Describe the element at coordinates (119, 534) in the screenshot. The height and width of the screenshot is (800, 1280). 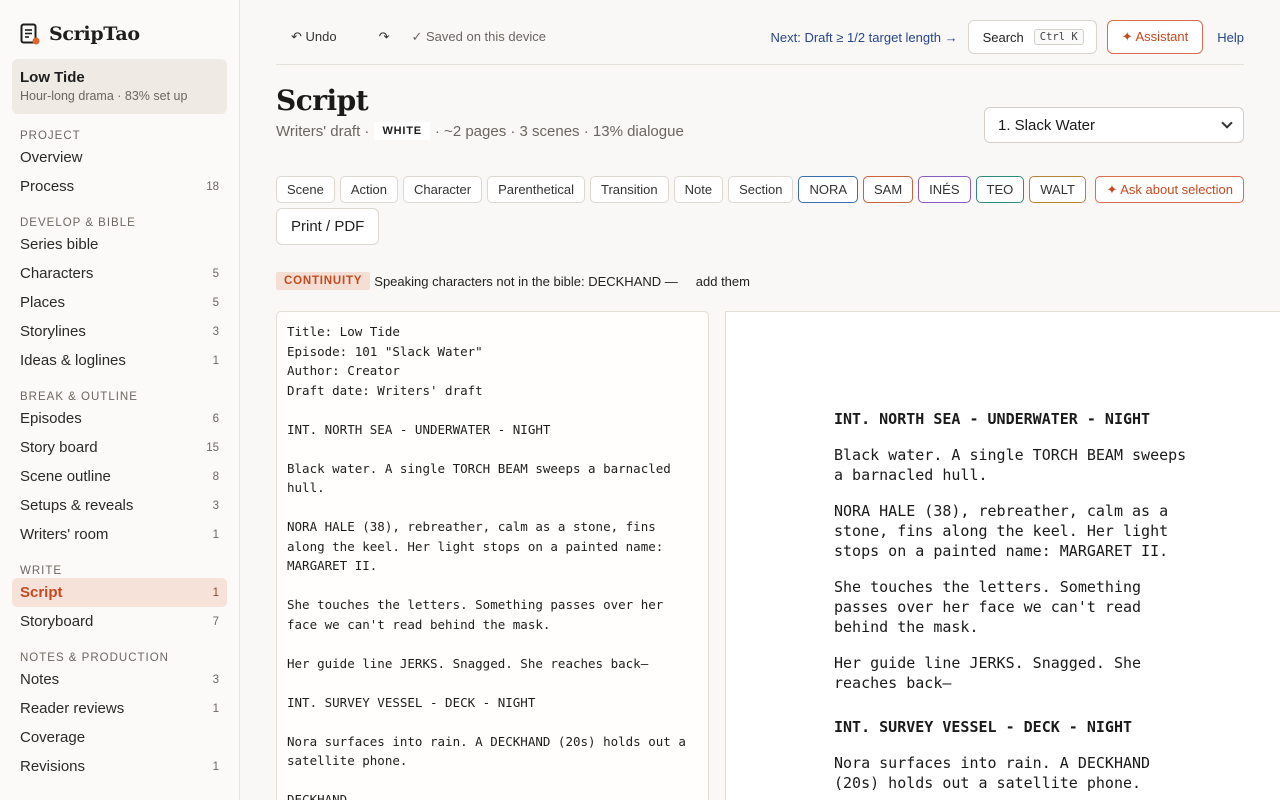
I see `sidebar-item-writers-room: Writers' room 1` at that location.